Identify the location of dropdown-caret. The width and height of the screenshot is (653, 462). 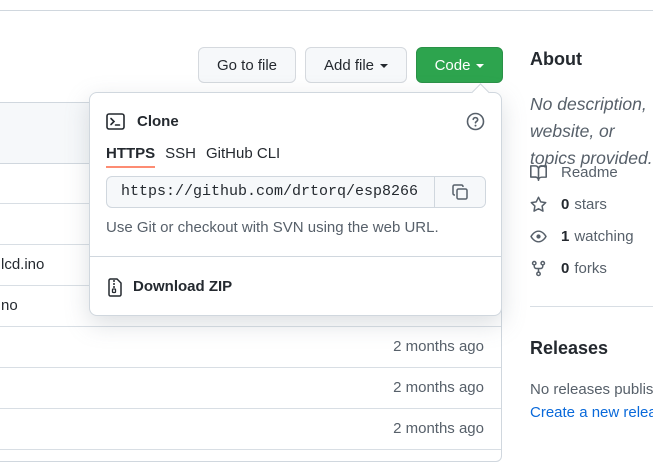
(480, 92).